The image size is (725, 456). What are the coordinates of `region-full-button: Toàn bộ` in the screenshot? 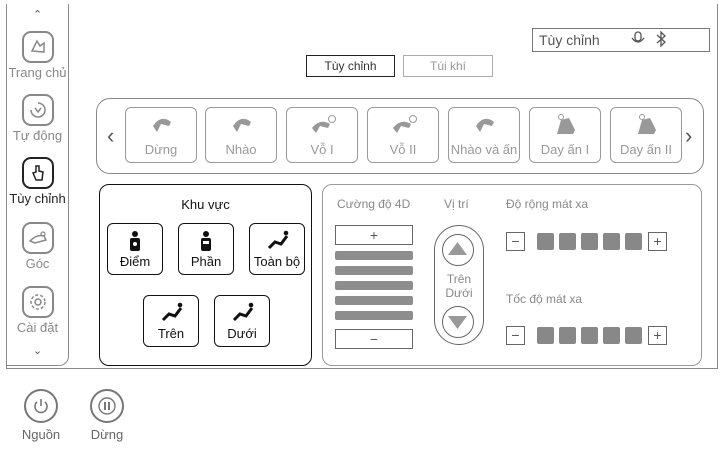 It's located at (277, 249).